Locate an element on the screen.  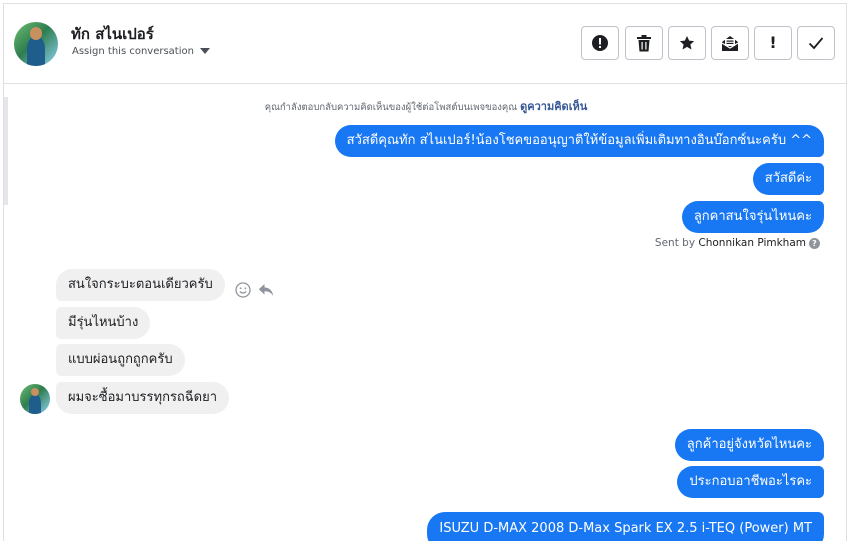
envelope-open-icon is located at coordinates (730, 43).